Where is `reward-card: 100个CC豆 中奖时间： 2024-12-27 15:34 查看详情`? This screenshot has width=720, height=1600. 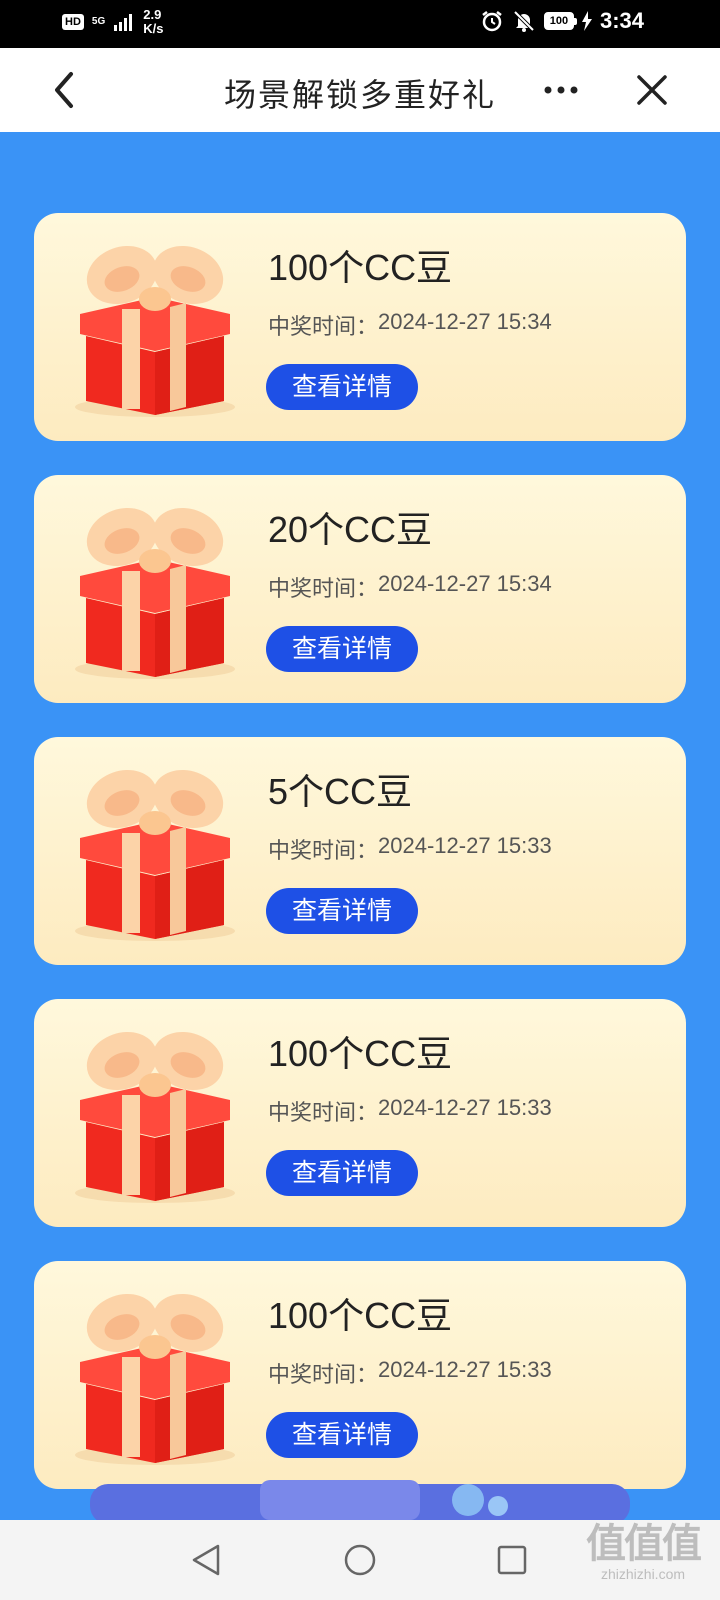 reward-card: 100个CC豆 中奖时间： 2024-12-27 15:34 查看详情 is located at coordinates (360, 327).